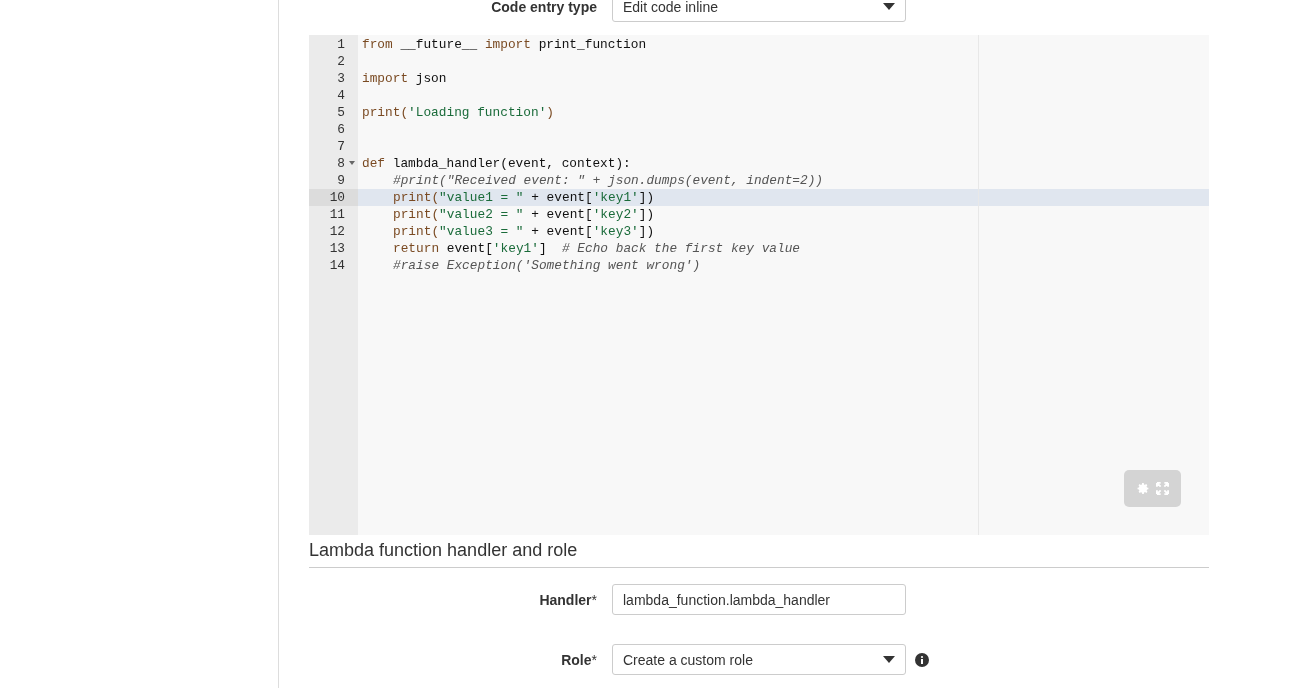 This screenshot has height=688, width=1301. I want to click on line-number: 14, so click(337, 265).